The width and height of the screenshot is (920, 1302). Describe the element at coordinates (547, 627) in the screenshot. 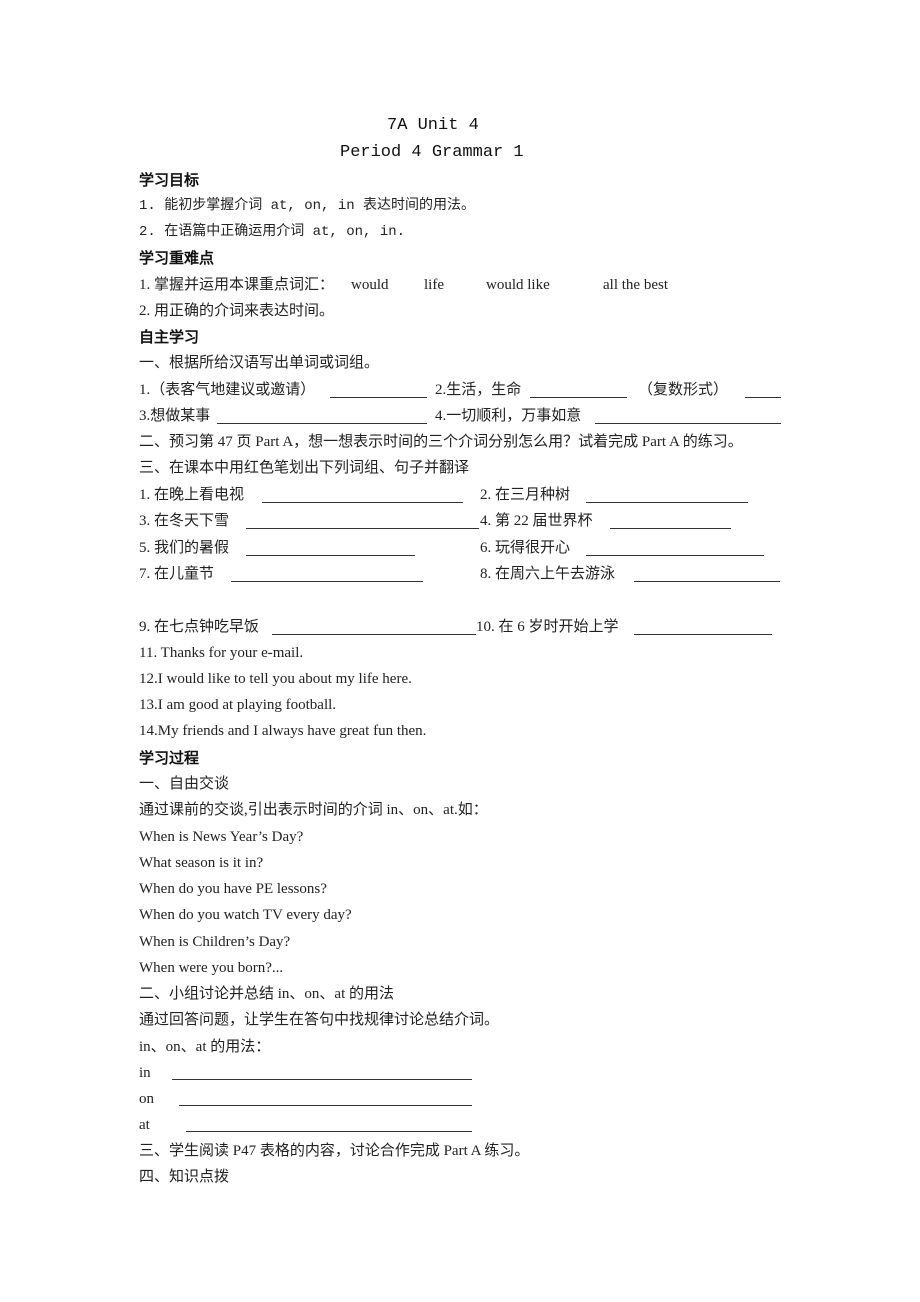

I see `phrase-item: 10. 在 6 岁时开始上学` at that location.